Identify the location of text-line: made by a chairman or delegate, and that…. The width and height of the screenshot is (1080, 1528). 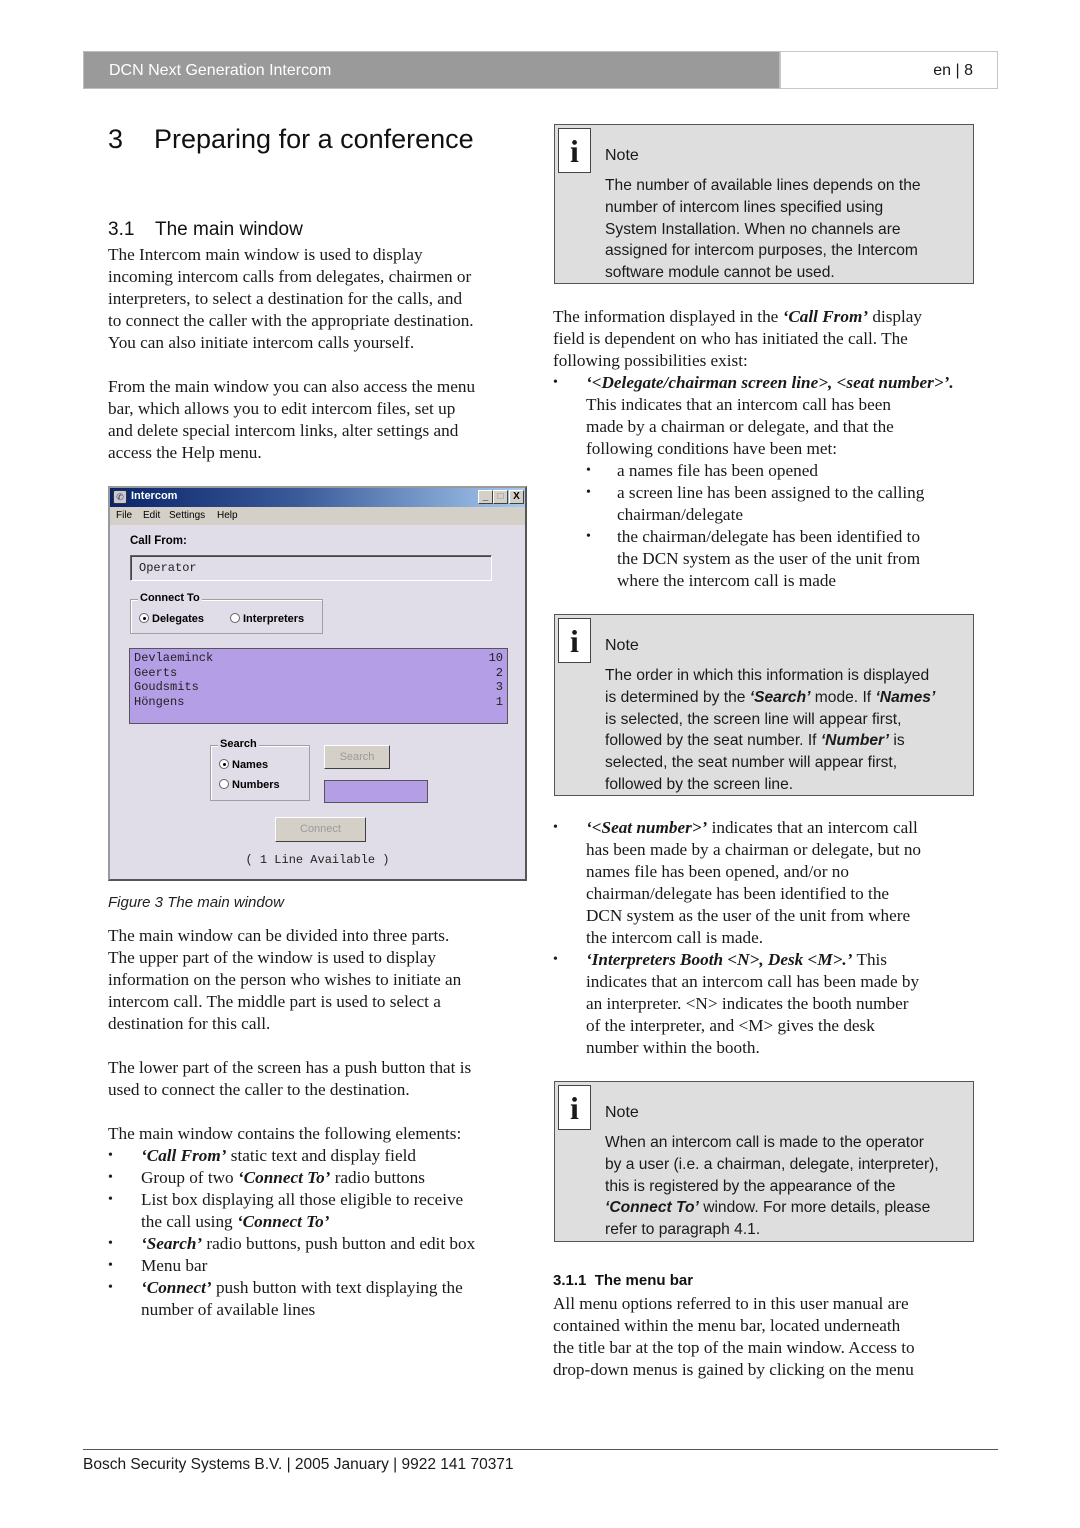
(740, 426).